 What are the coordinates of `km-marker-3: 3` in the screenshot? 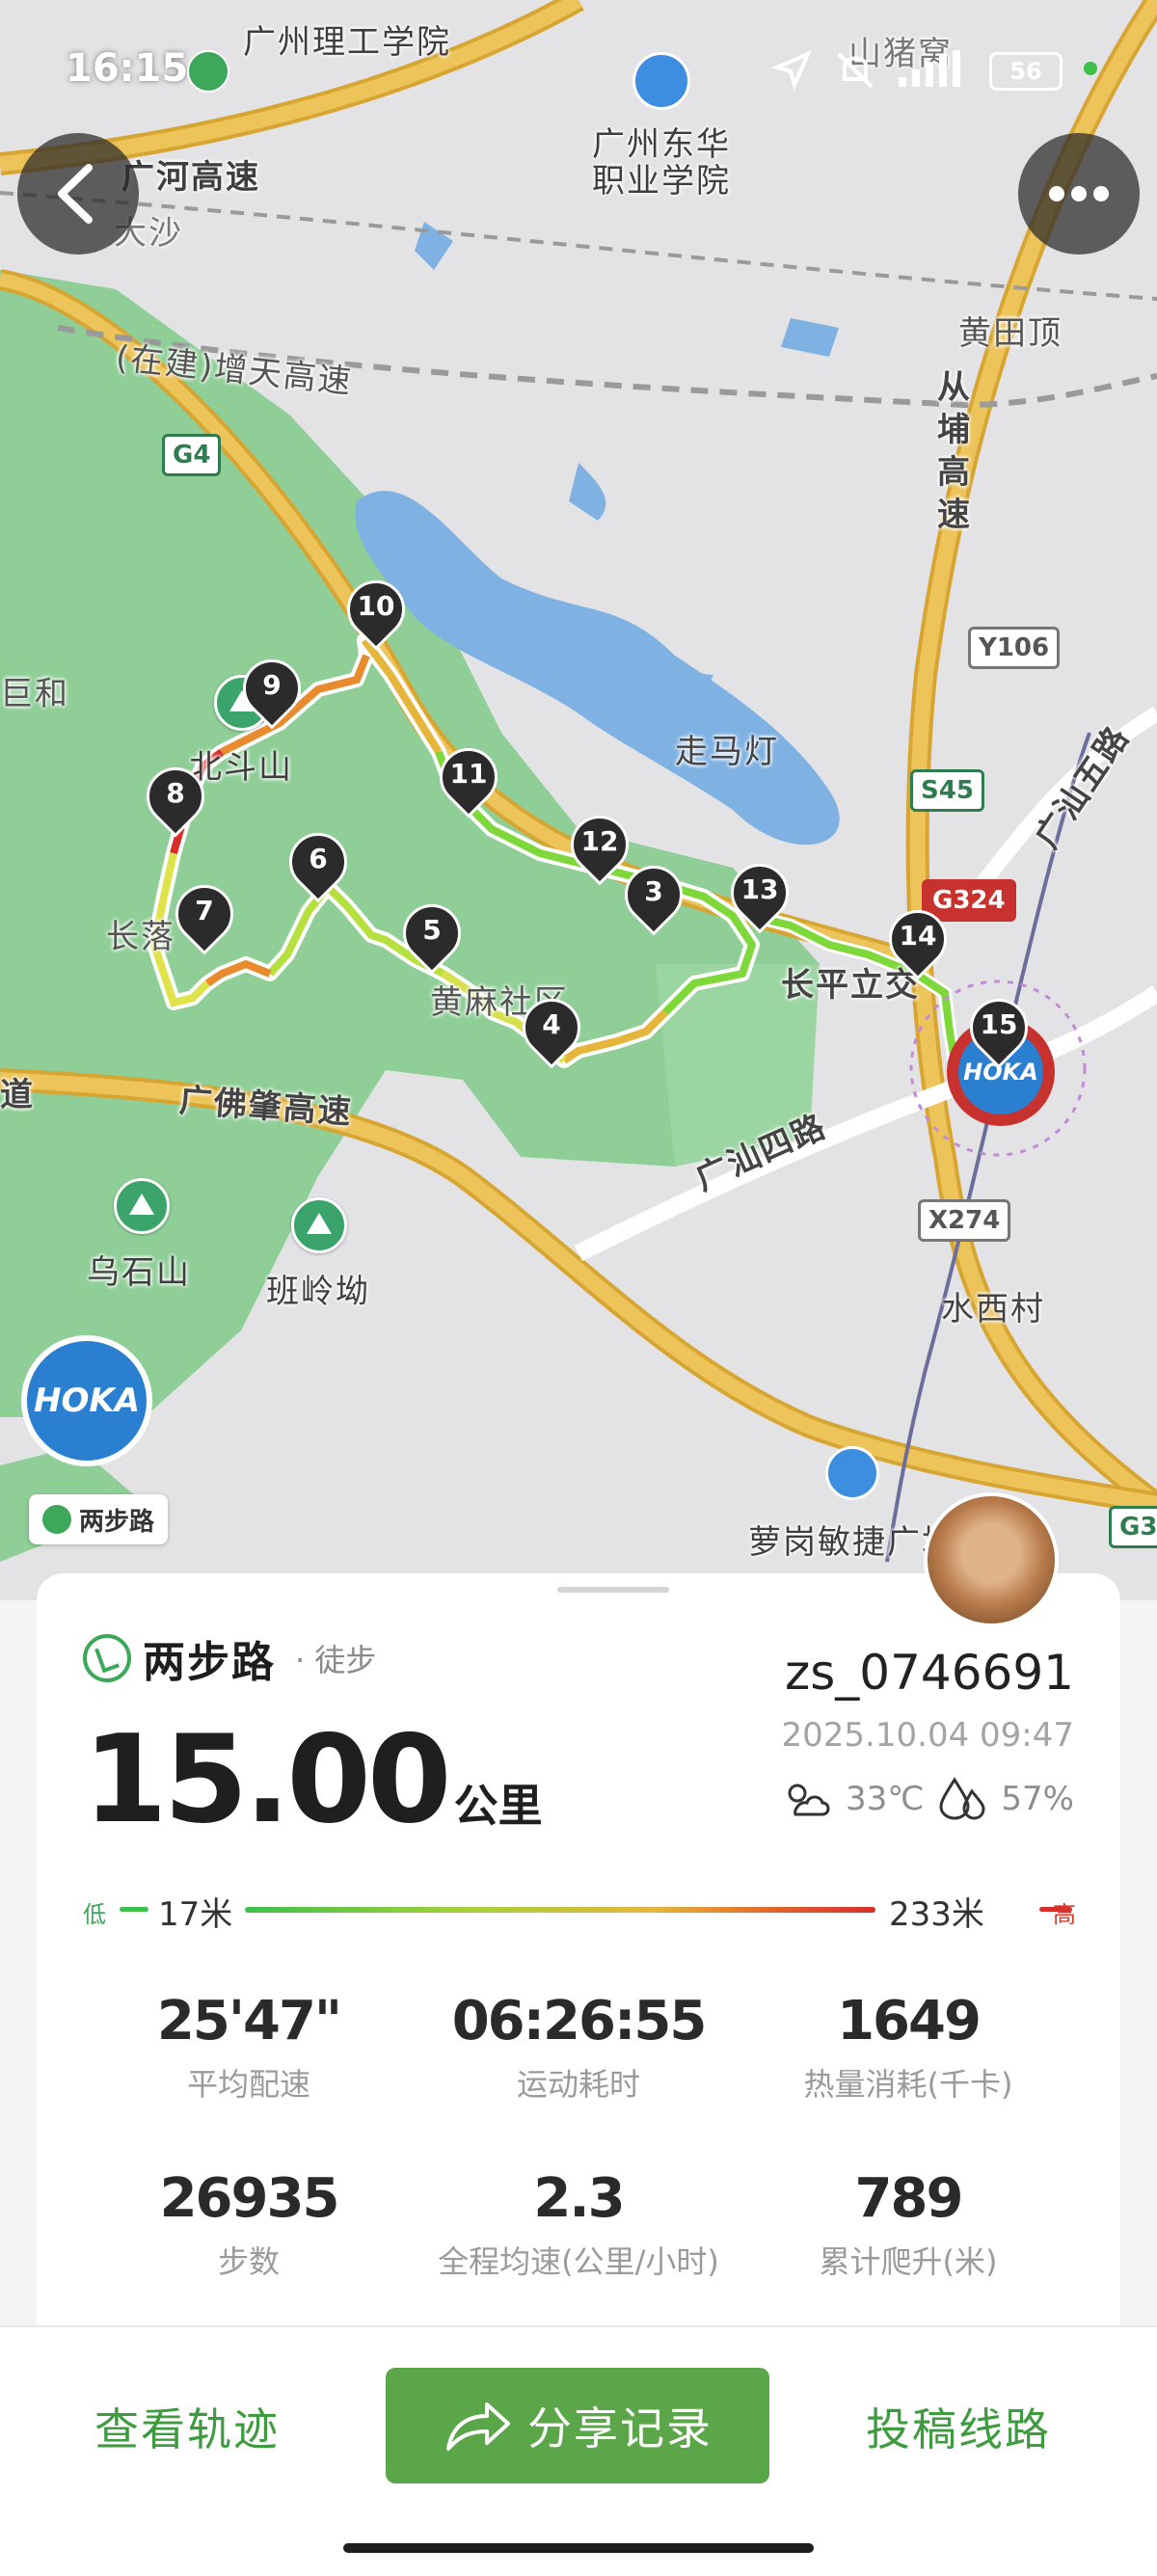 It's located at (653, 896).